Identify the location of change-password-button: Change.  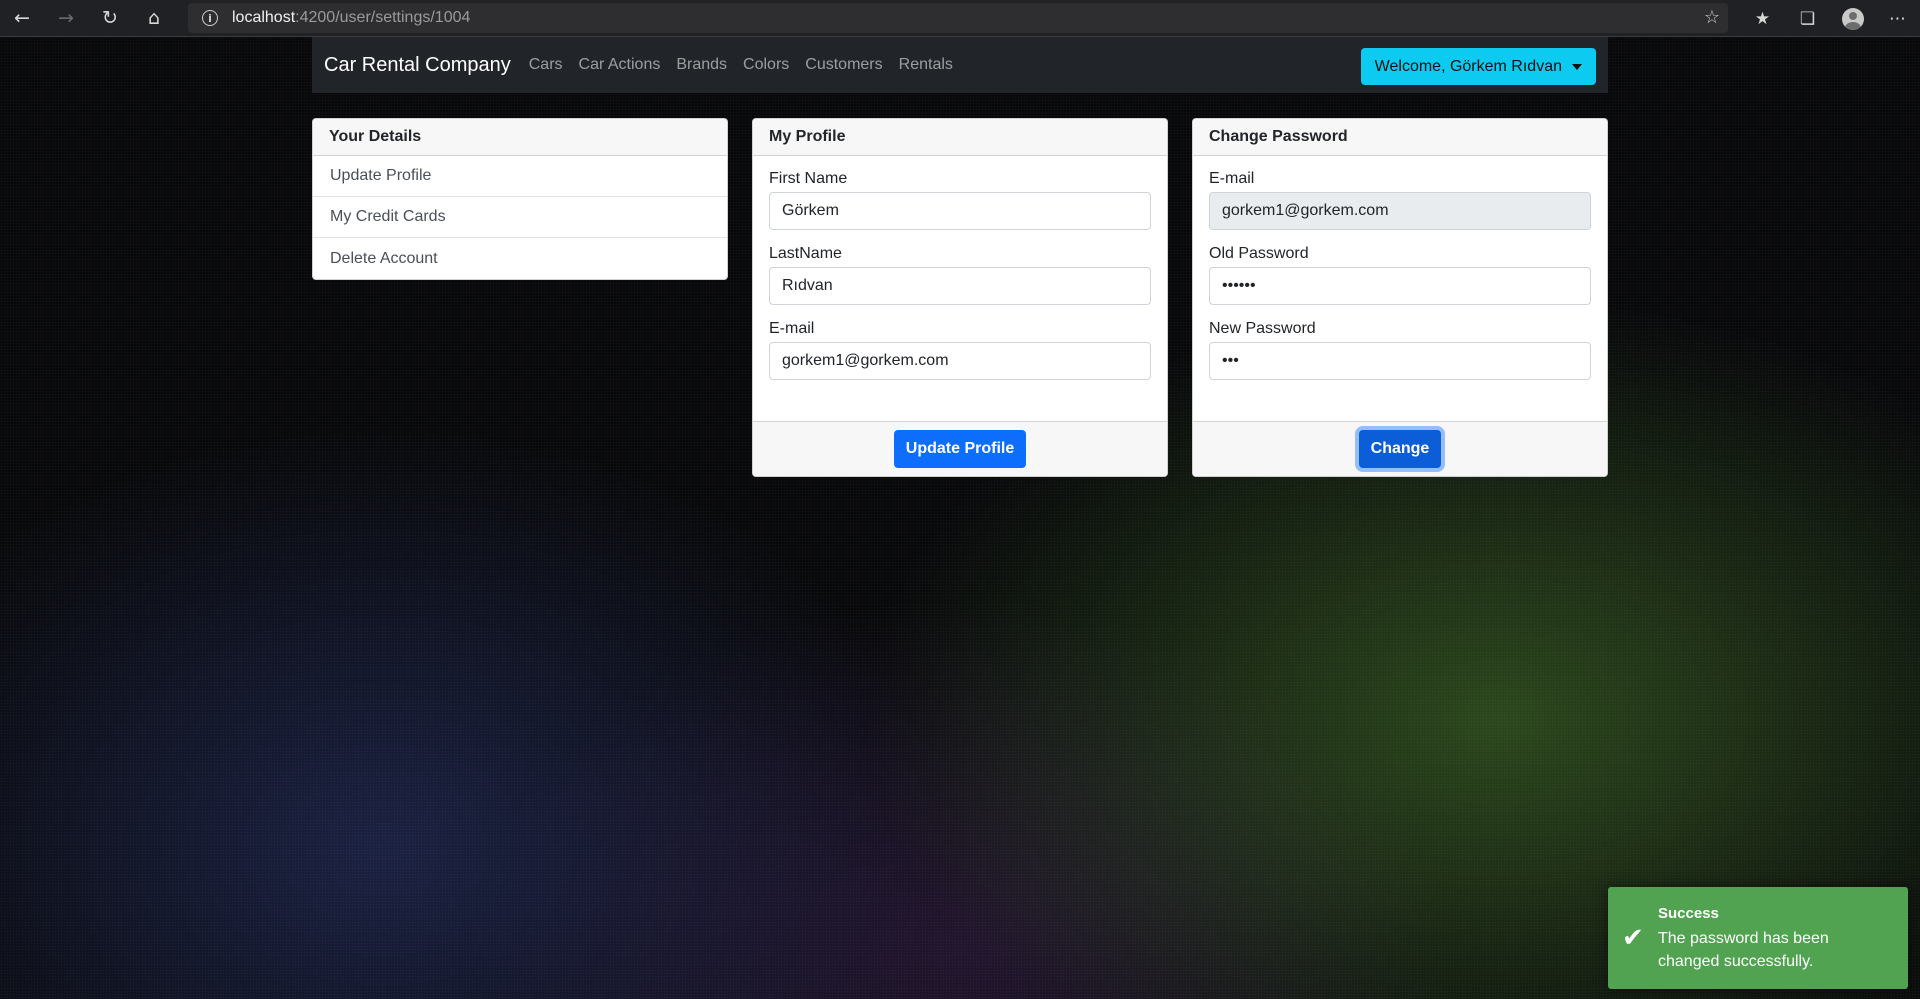
(1400, 449).